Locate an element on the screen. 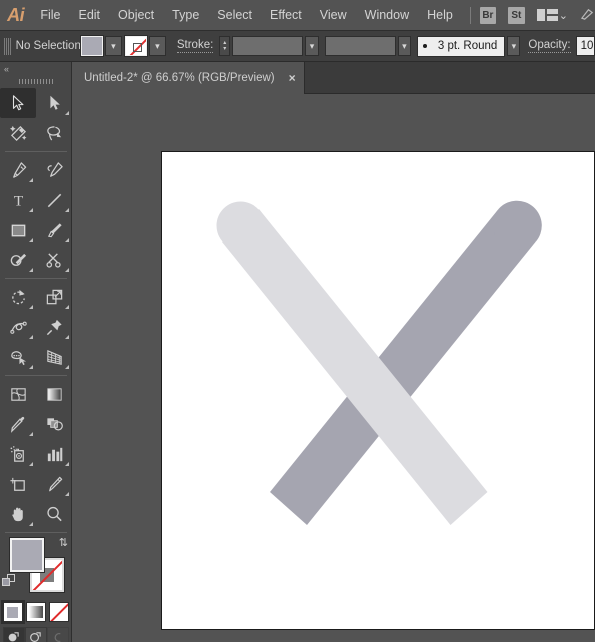 This screenshot has width=595, height=642. menu-view: View is located at coordinates (333, 15).